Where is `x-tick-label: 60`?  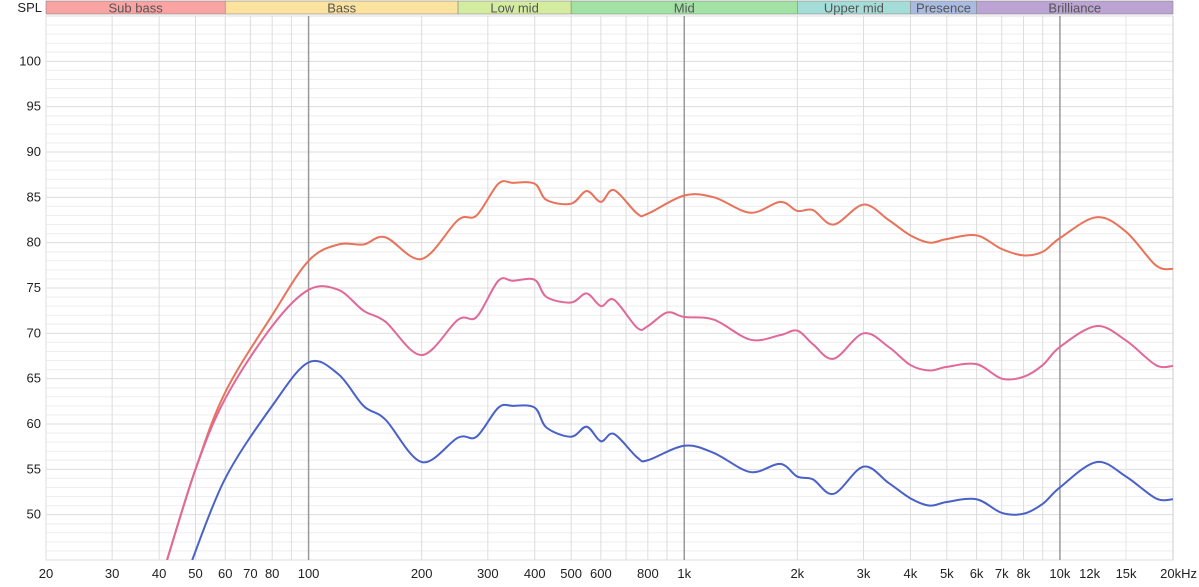 x-tick-label: 60 is located at coordinates (225, 573).